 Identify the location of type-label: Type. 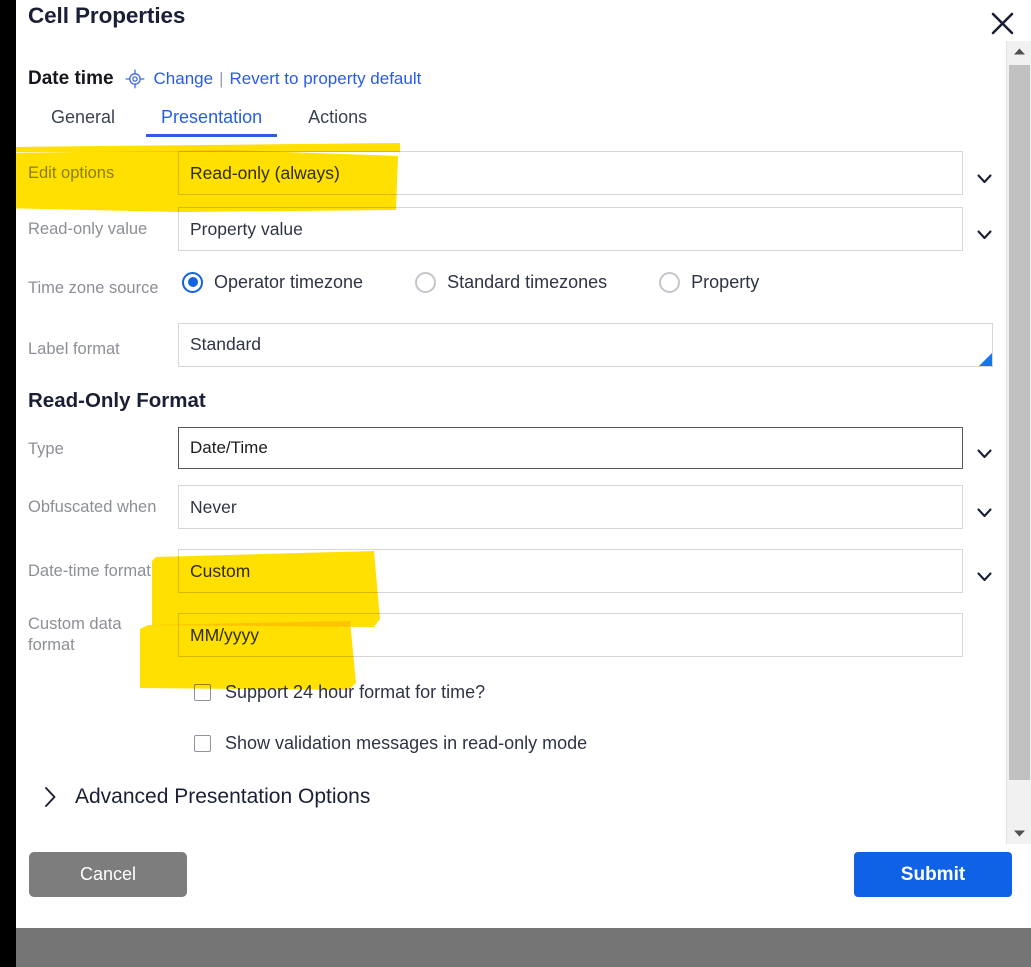
(46, 448).